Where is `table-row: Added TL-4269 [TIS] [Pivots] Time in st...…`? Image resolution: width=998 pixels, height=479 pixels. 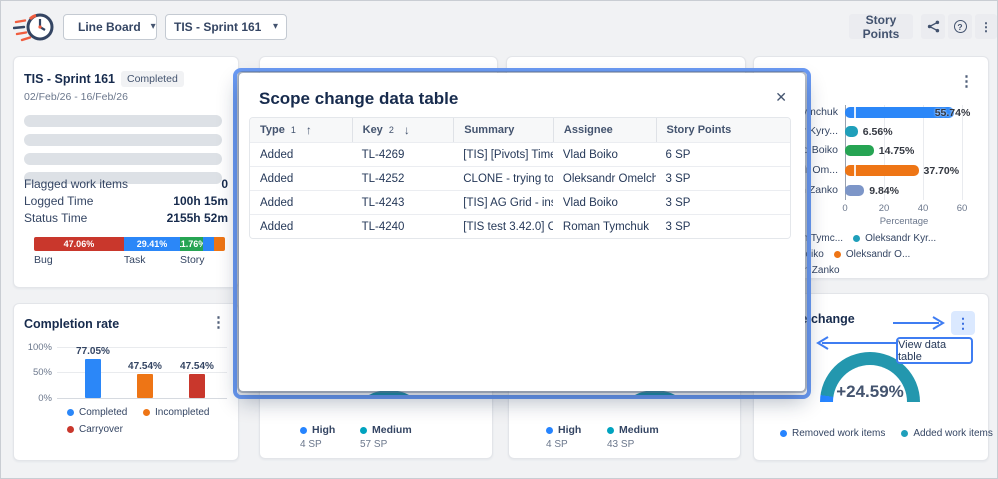
table-row: Added TL-4269 [TIS] [Pivots] Time in st...… is located at coordinates (520, 154).